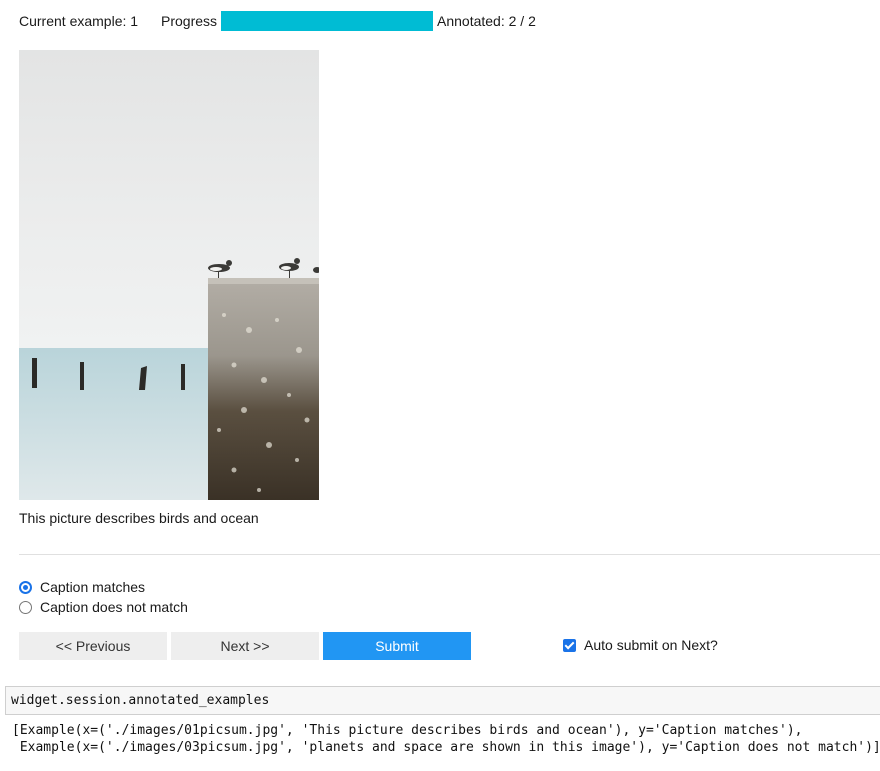 The height and width of the screenshot is (771, 880). What do you see at coordinates (93, 587) in the screenshot?
I see `option-label: Caption matches` at bounding box center [93, 587].